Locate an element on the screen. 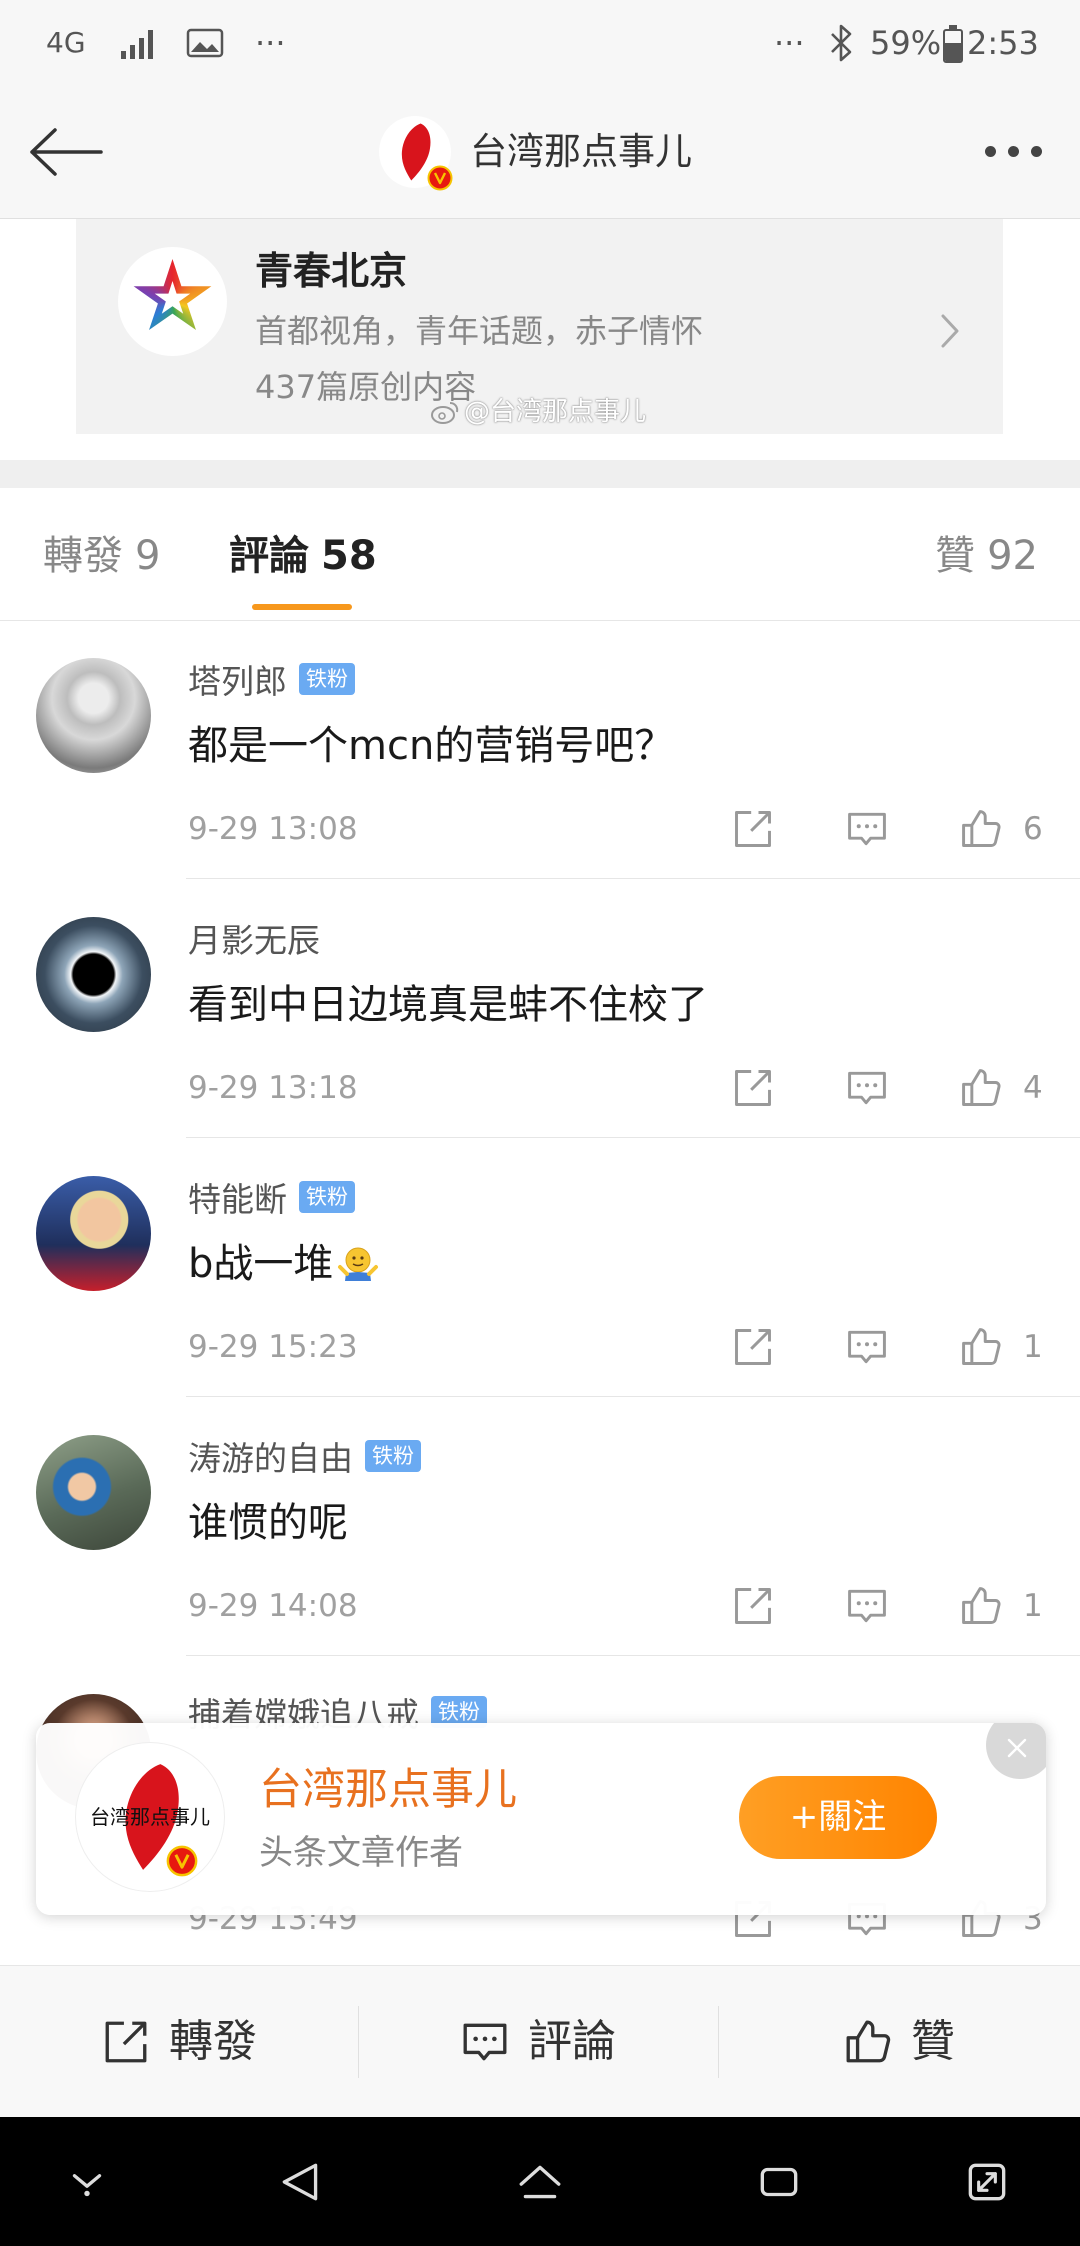 The height and width of the screenshot is (2246, 1080). like-button: 贊 is located at coordinates (899, 2042).